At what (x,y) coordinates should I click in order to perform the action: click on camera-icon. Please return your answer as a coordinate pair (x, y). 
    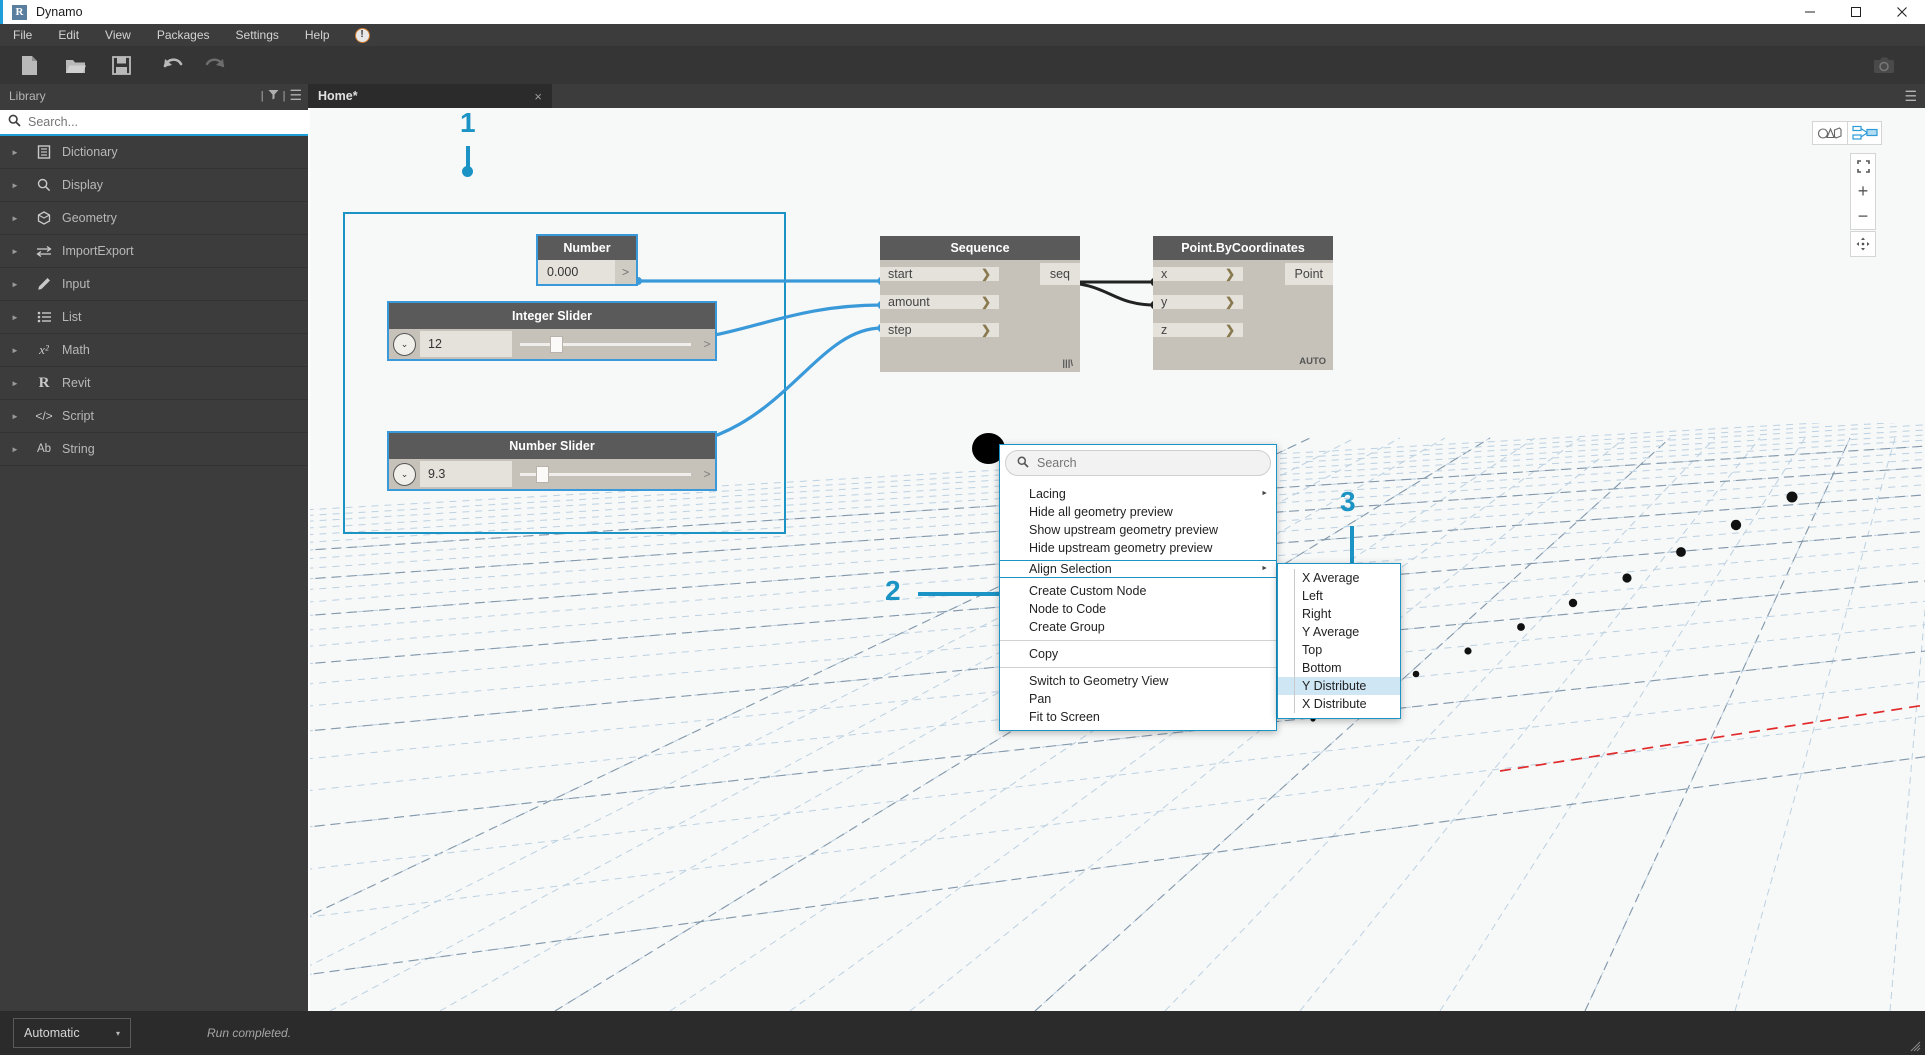
    Looking at the image, I should click on (1884, 65).